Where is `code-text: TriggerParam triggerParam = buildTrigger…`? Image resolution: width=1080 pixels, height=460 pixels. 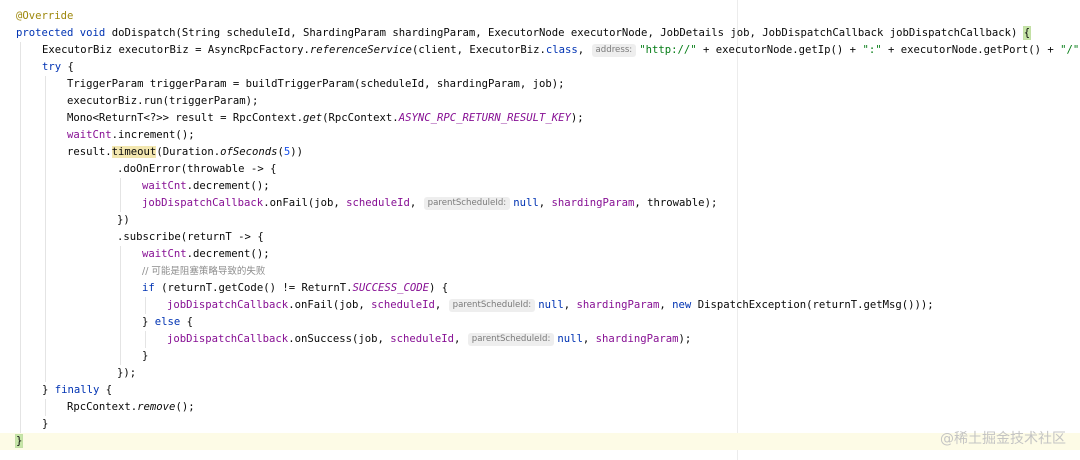 code-text: TriggerParam triggerParam = buildTrigger… is located at coordinates (316, 84).